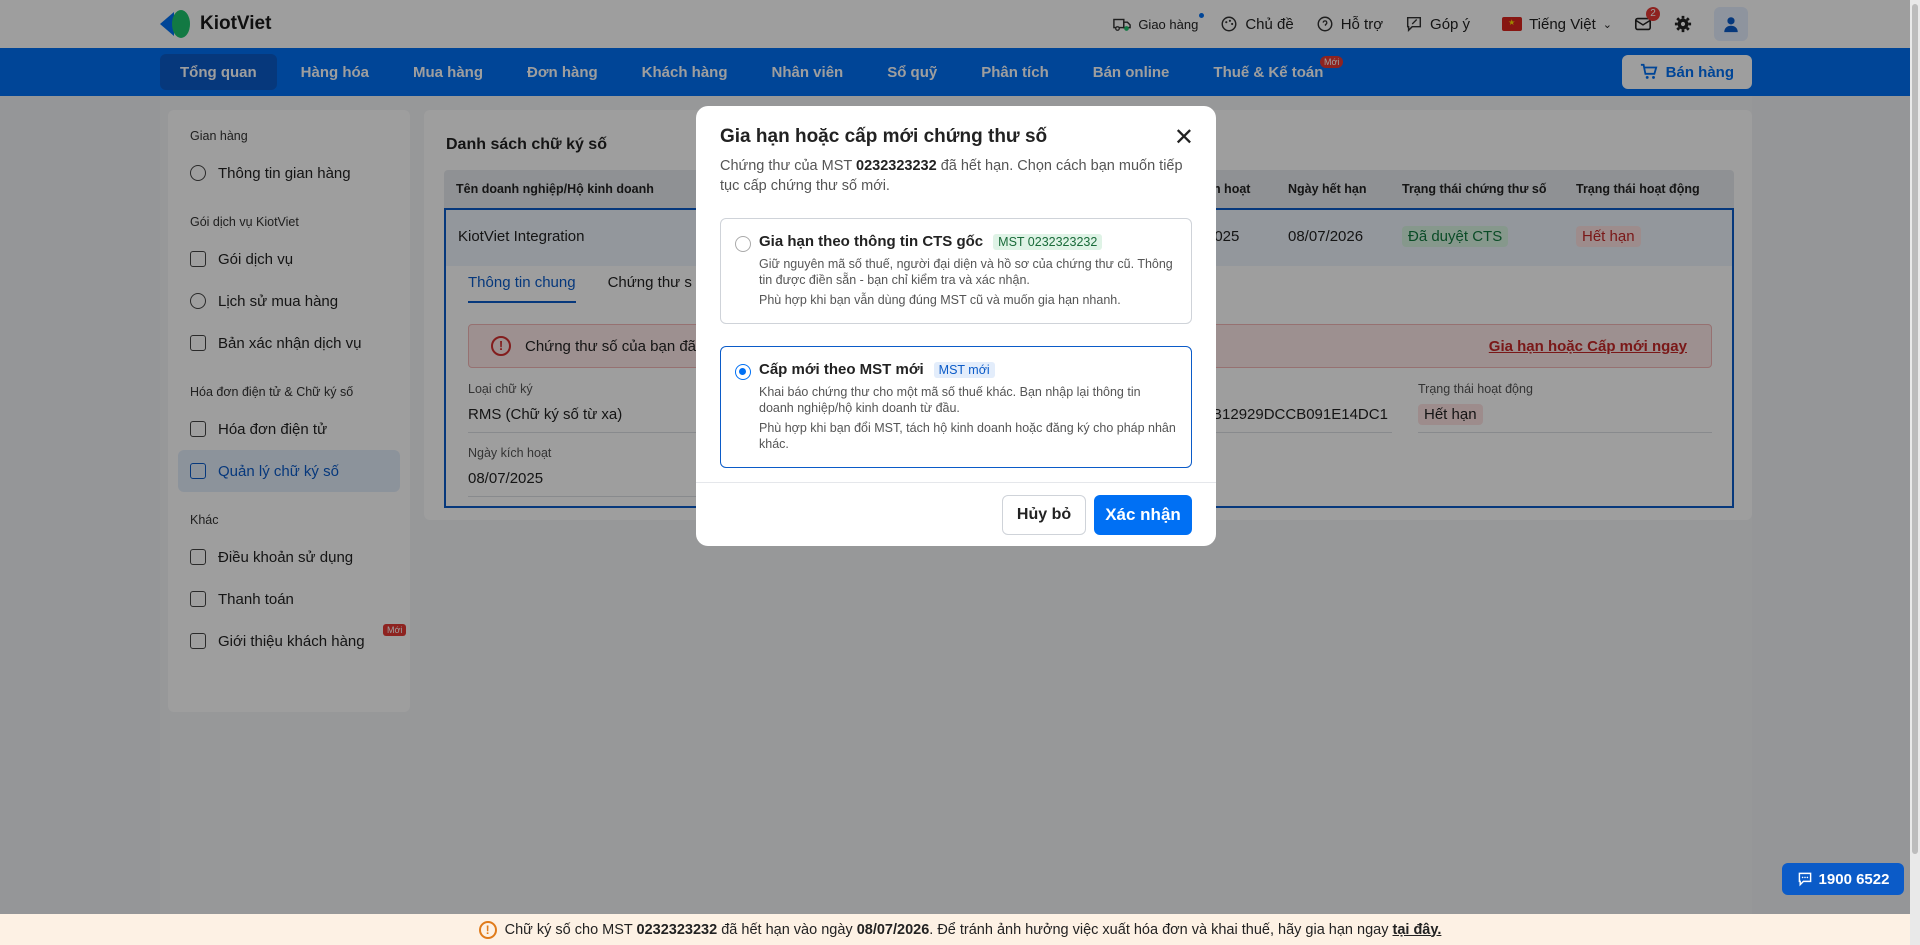 The image size is (1920, 945). I want to click on warning-date: 08/07/2026, so click(893, 929).